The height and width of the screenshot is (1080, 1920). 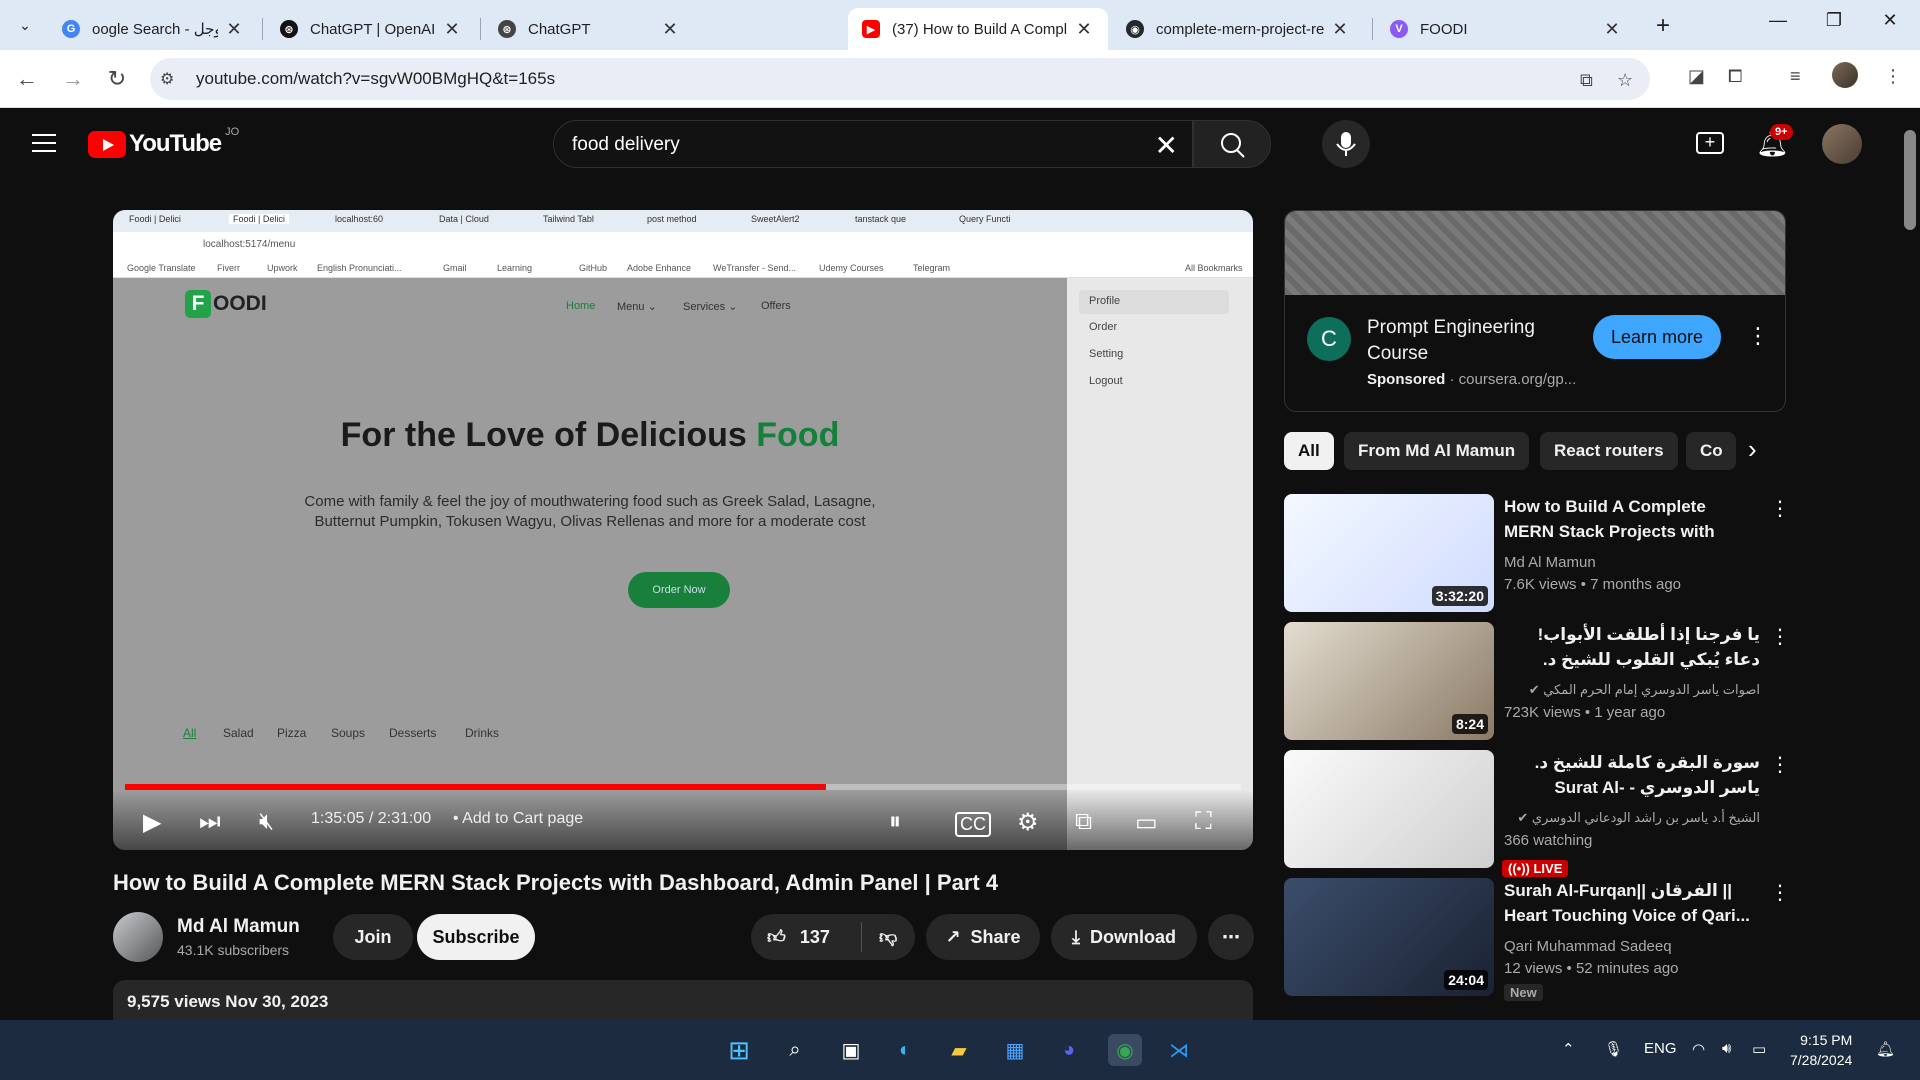 What do you see at coordinates (1389, 681) in the screenshot?
I see `video-thumbnail: 8:24` at bounding box center [1389, 681].